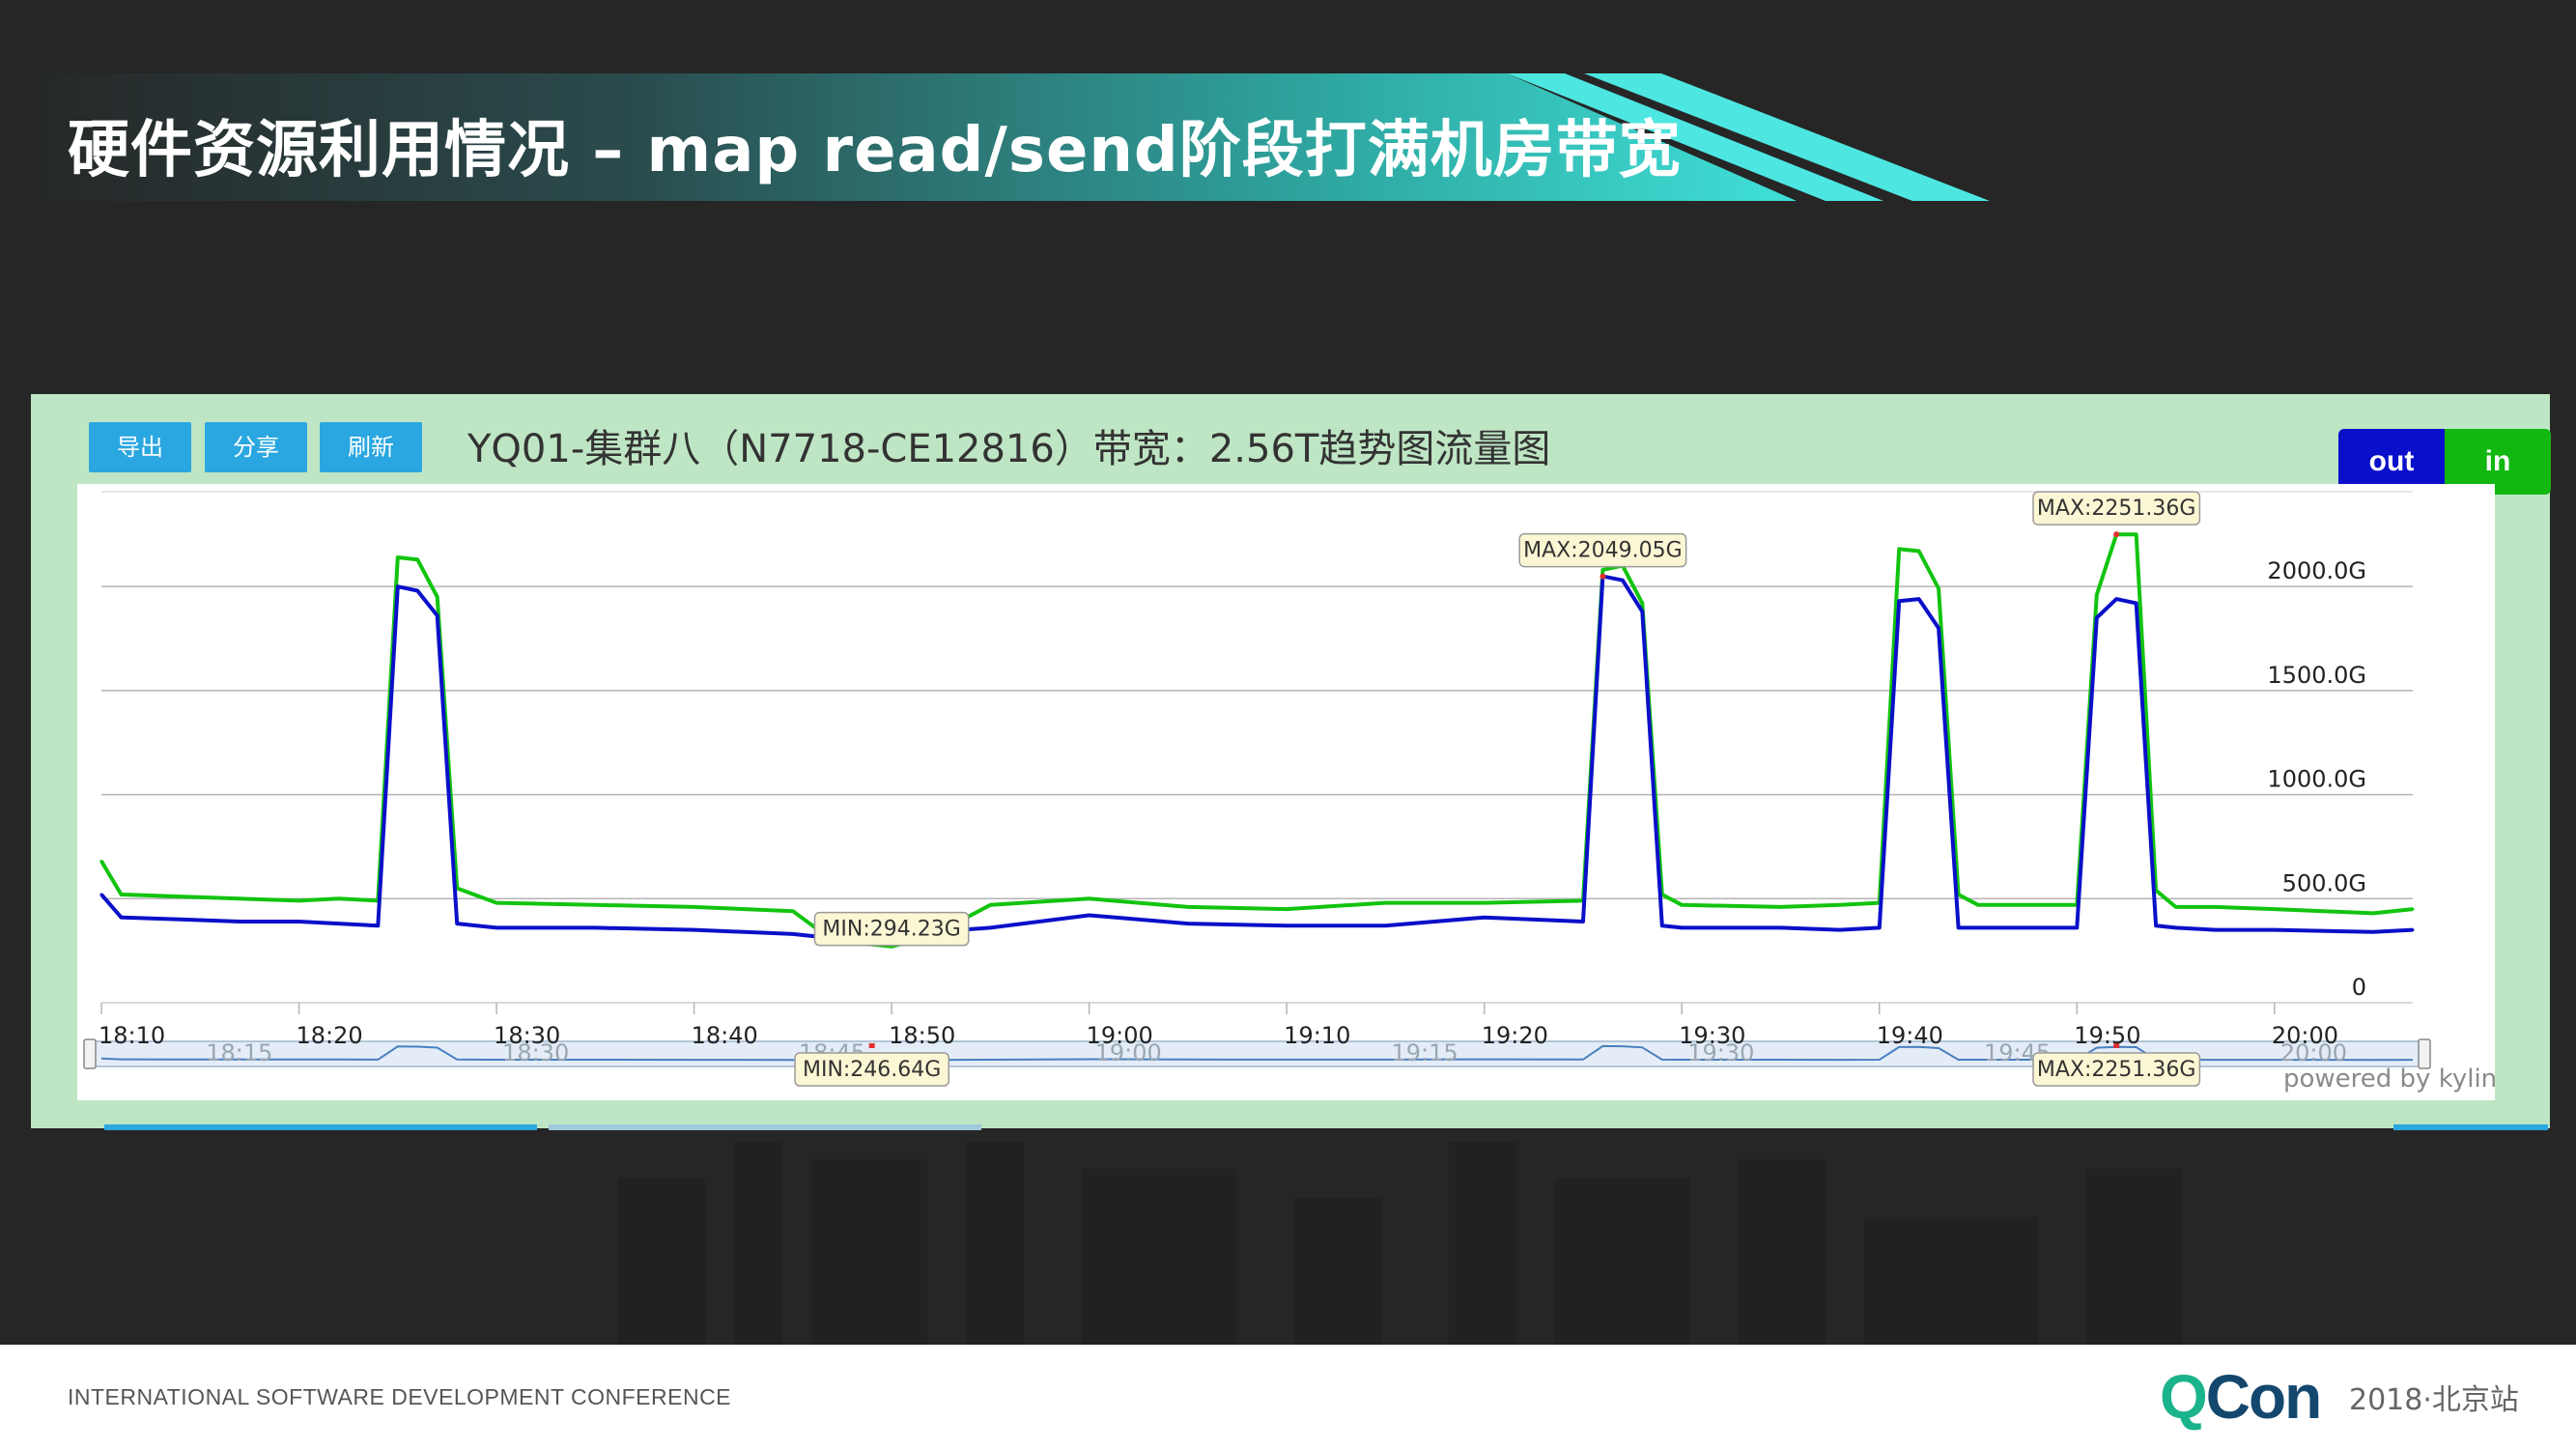  I want to click on y-tick-label: 1500.0G, so click(2316, 675).